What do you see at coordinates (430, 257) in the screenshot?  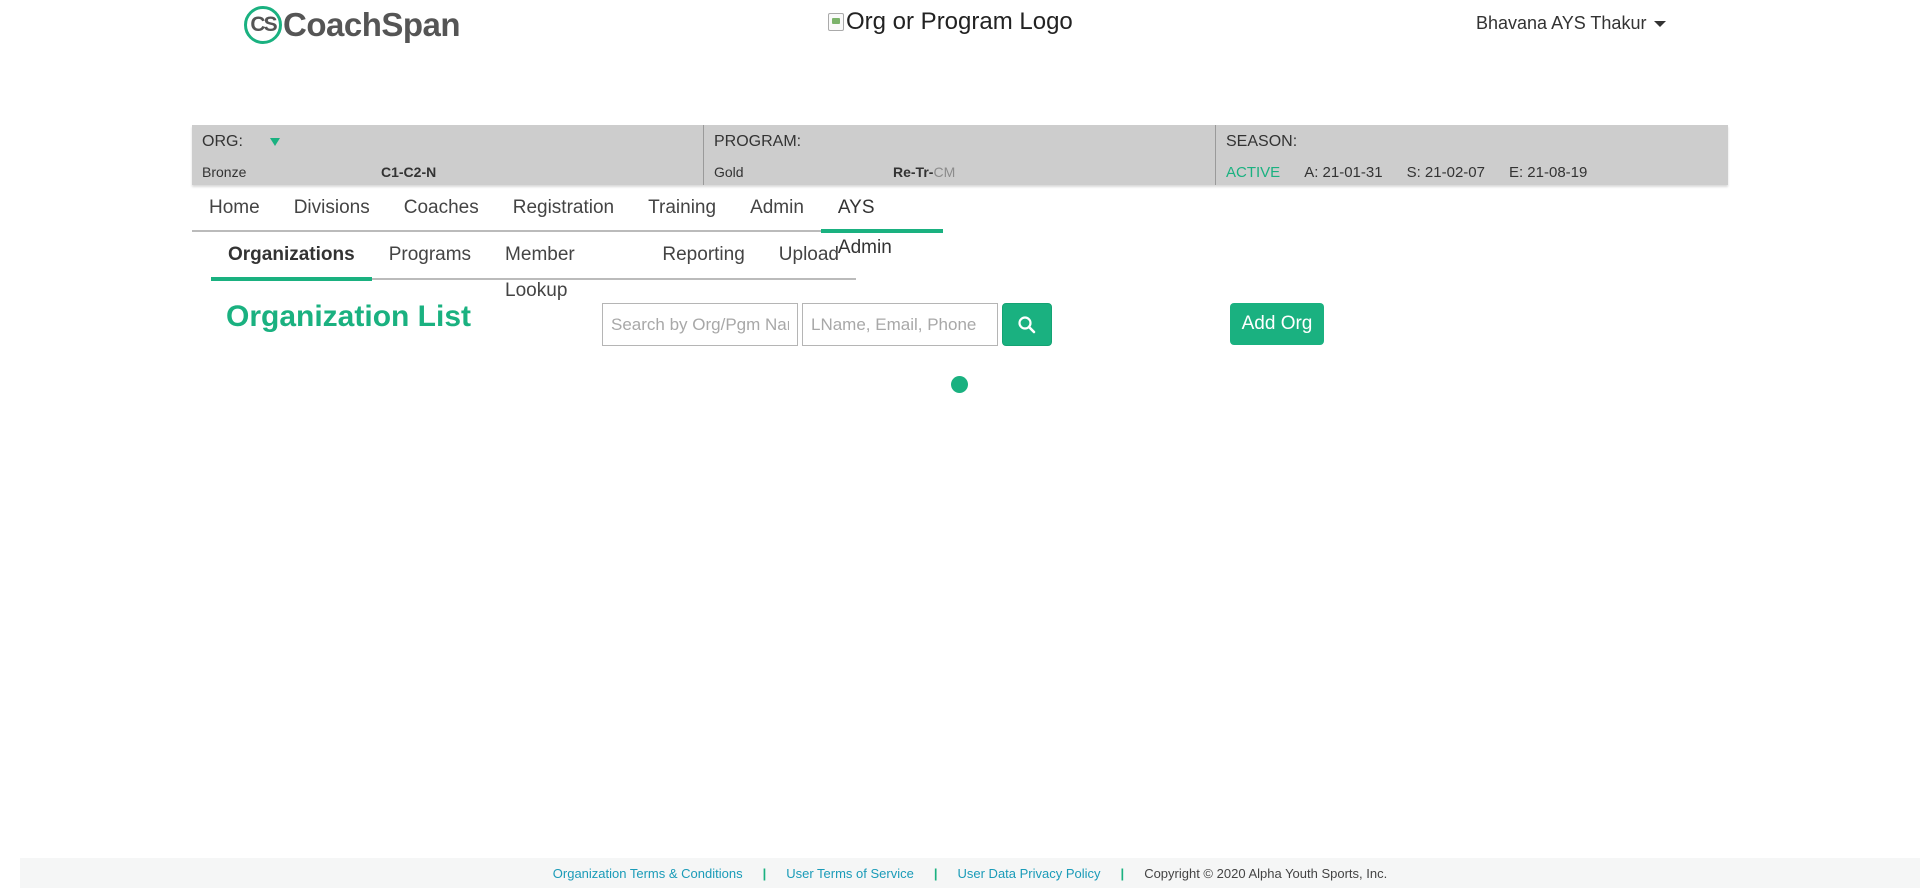 I see `tab-programs: Programs` at bounding box center [430, 257].